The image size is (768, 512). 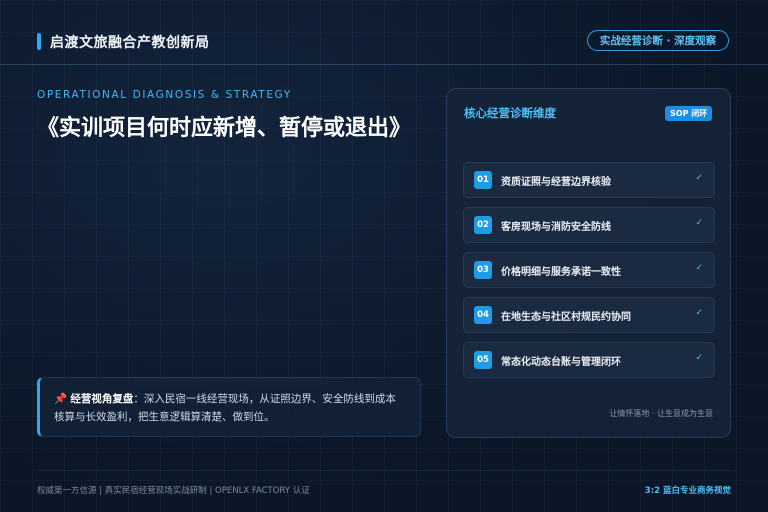 What do you see at coordinates (661, 413) in the screenshot?
I see `panel-footer: 让情怀落地 · 让生意成为生意` at bounding box center [661, 413].